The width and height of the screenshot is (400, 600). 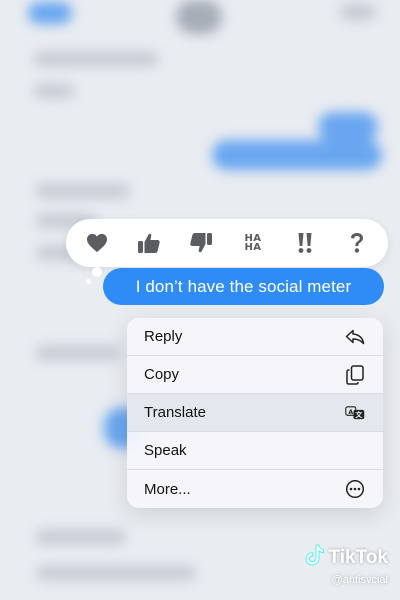 What do you see at coordinates (355, 489) in the screenshot?
I see `more-ellipsis-icon` at bounding box center [355, 489].